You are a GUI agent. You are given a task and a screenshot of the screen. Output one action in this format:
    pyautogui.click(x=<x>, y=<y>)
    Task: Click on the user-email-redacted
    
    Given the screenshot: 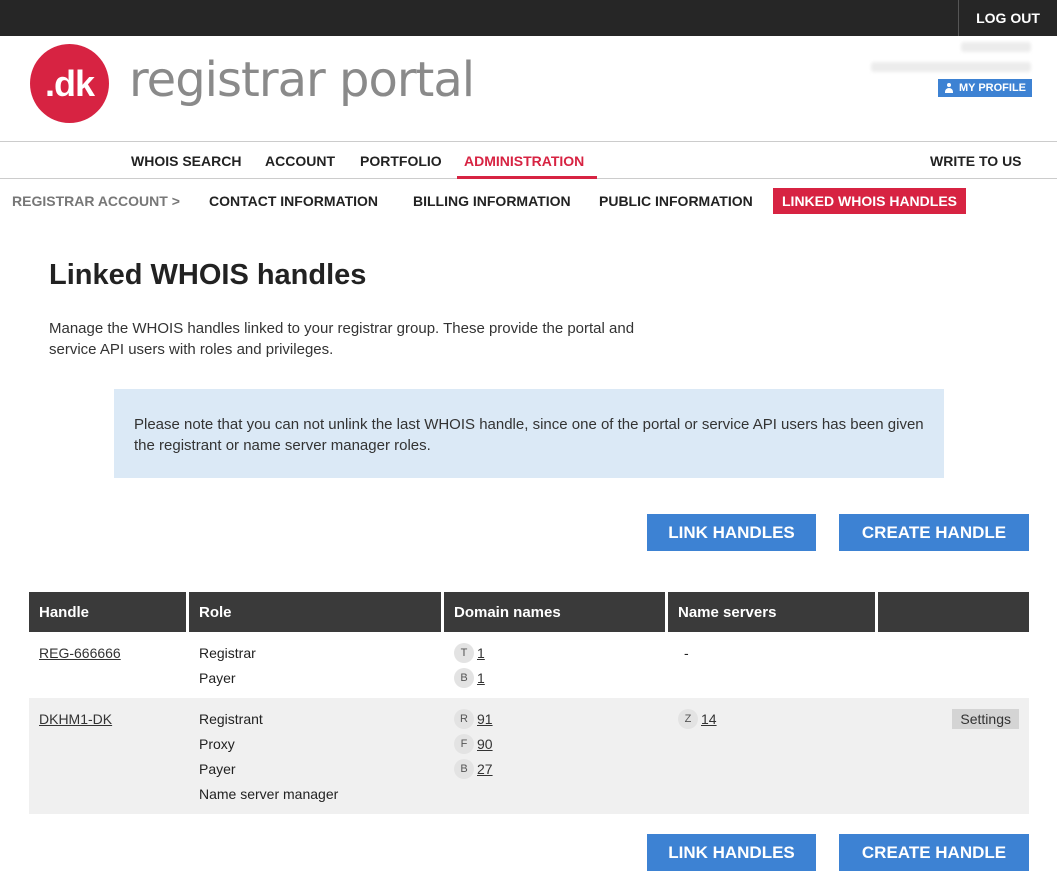 What is the action you would take?
    pyautogui.click(x=951, y=67)
    